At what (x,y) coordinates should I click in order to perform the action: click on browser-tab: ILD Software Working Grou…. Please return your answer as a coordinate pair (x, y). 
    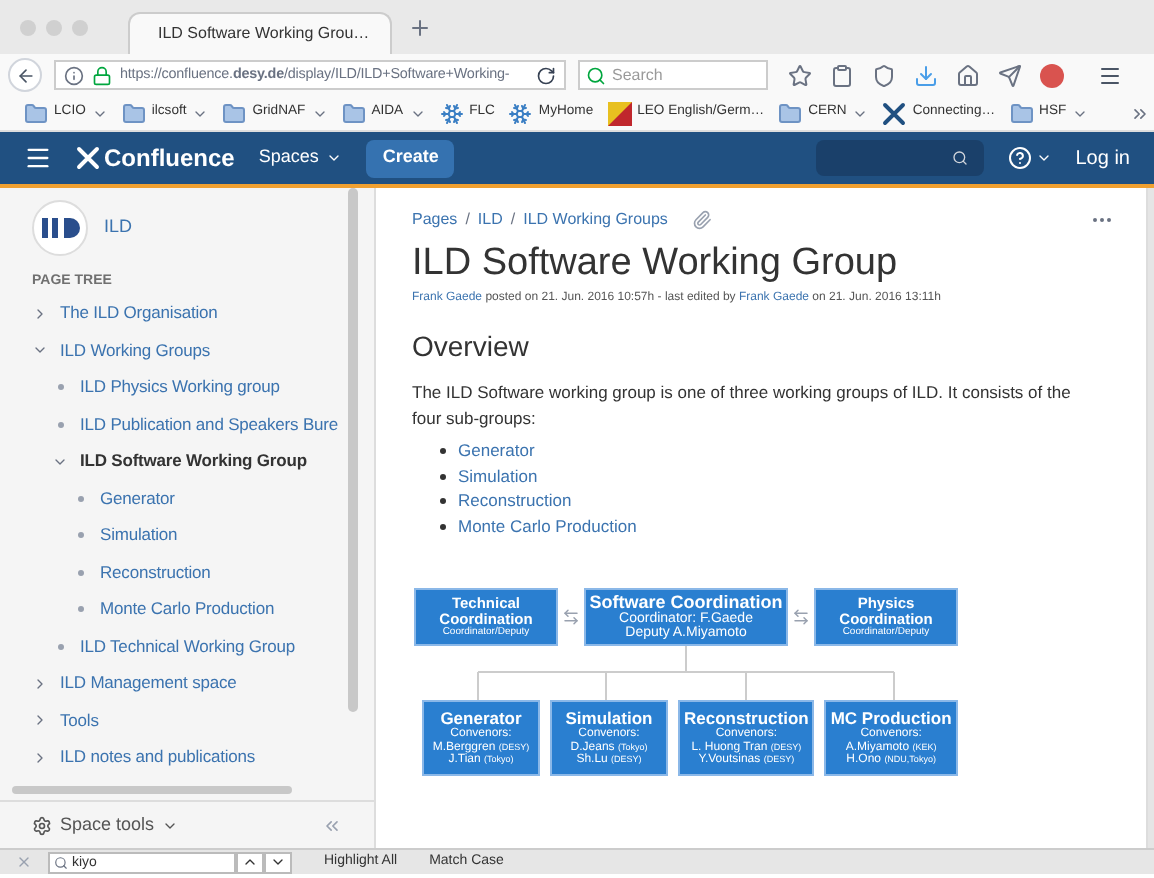
    Looking at the image, I should click on (260, 33).